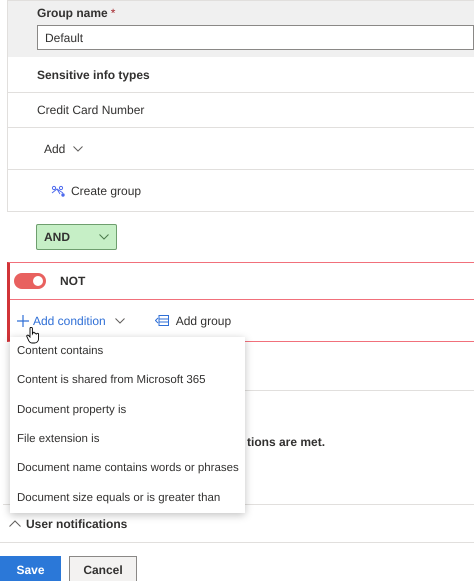  What do you see at coordinates (15, 523) in the screenshot?
I see `chevron-up-icon` at bounding box center [15, 523].